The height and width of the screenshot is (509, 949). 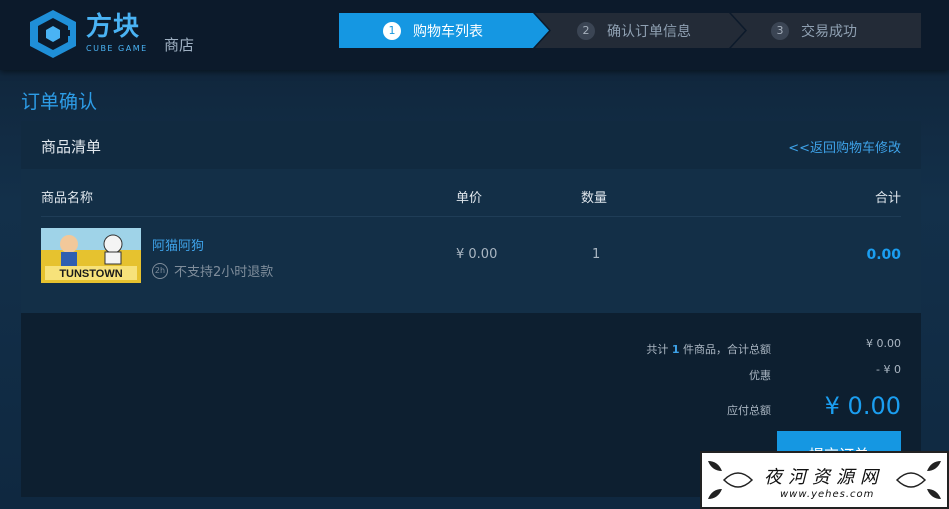 I want to click on page-title: 订单确认, so click(x=59, y=102).